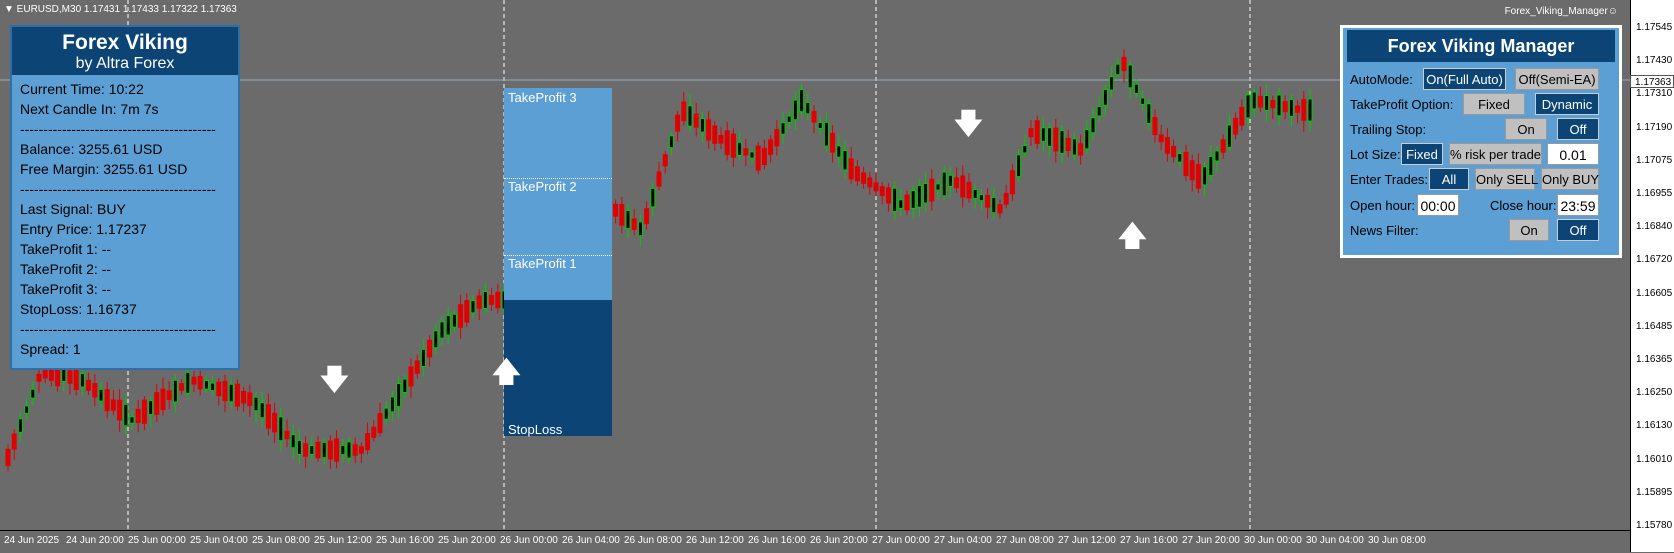  What do you see at coordinates (1481, 130) in the screenshot?
I see `trailing-row: Trailing Stop: On Off` at bounding box center [1481, 130].